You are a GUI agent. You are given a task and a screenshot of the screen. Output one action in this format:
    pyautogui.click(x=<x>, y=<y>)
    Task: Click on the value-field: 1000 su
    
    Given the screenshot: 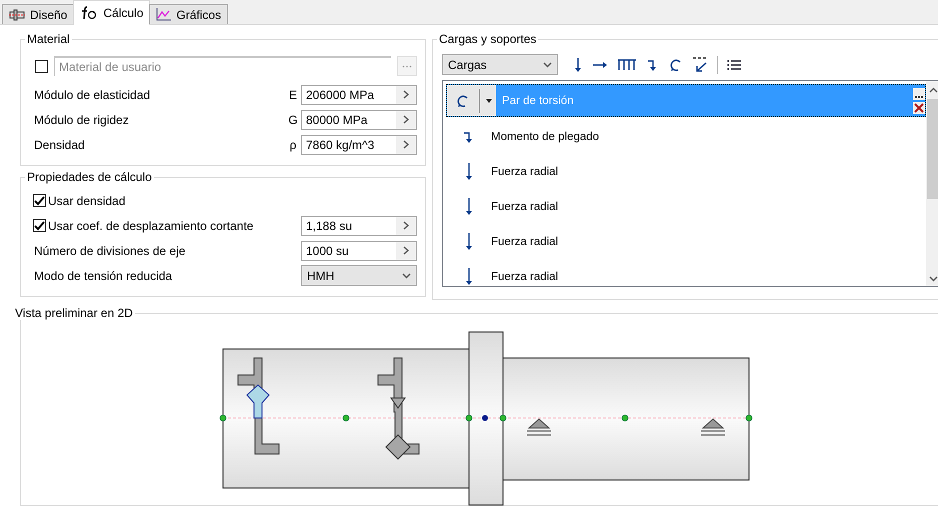 What is the action you would take?
    pyautogui.click(x=359, y=250)
    